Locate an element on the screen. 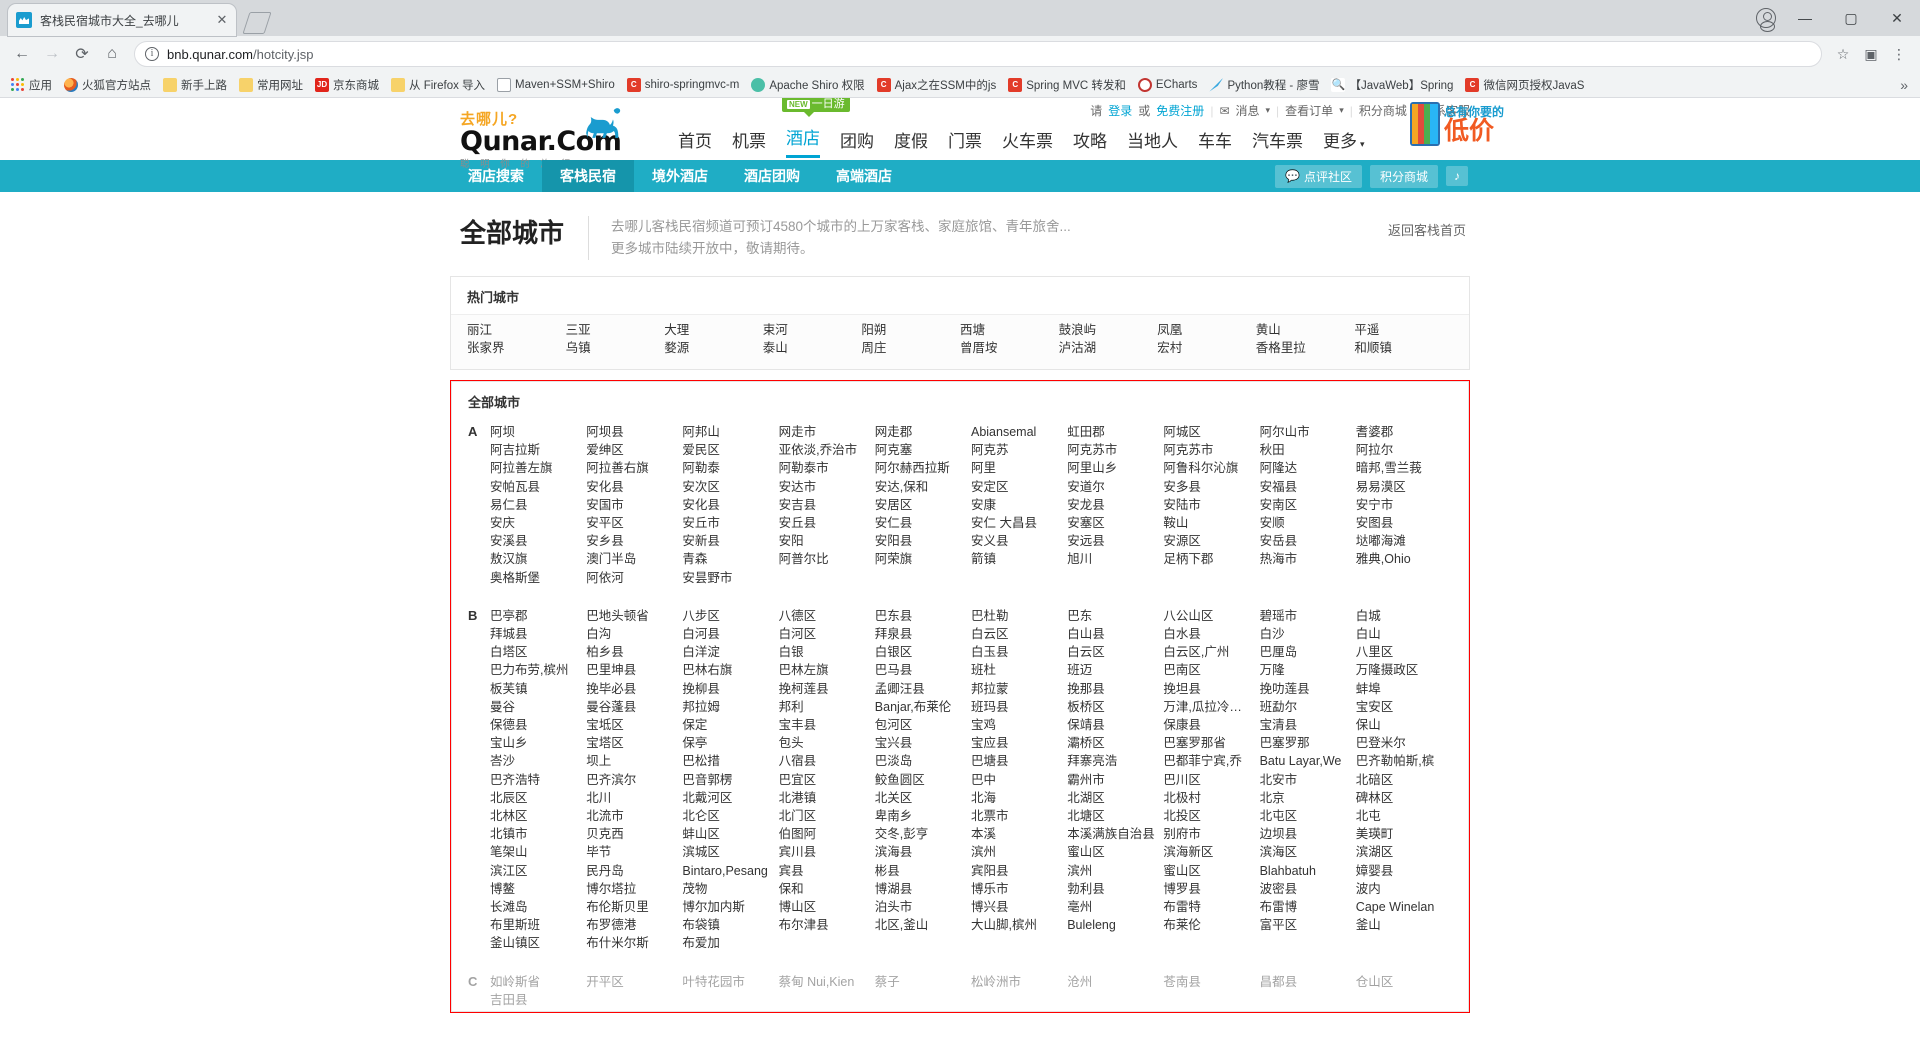 Image resolution: width=1920 pixels, height=1047 pixels. city-link: 安昙野市 is located at coordinates (730, 578).